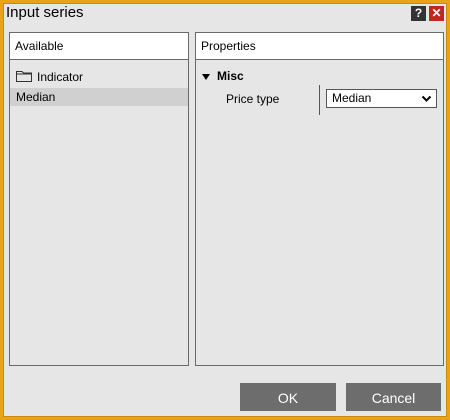  What do you see at coordinates (206, 76) in the screenshot?
I see `collapse-triangle-icon` at bounding box center [206, 76].